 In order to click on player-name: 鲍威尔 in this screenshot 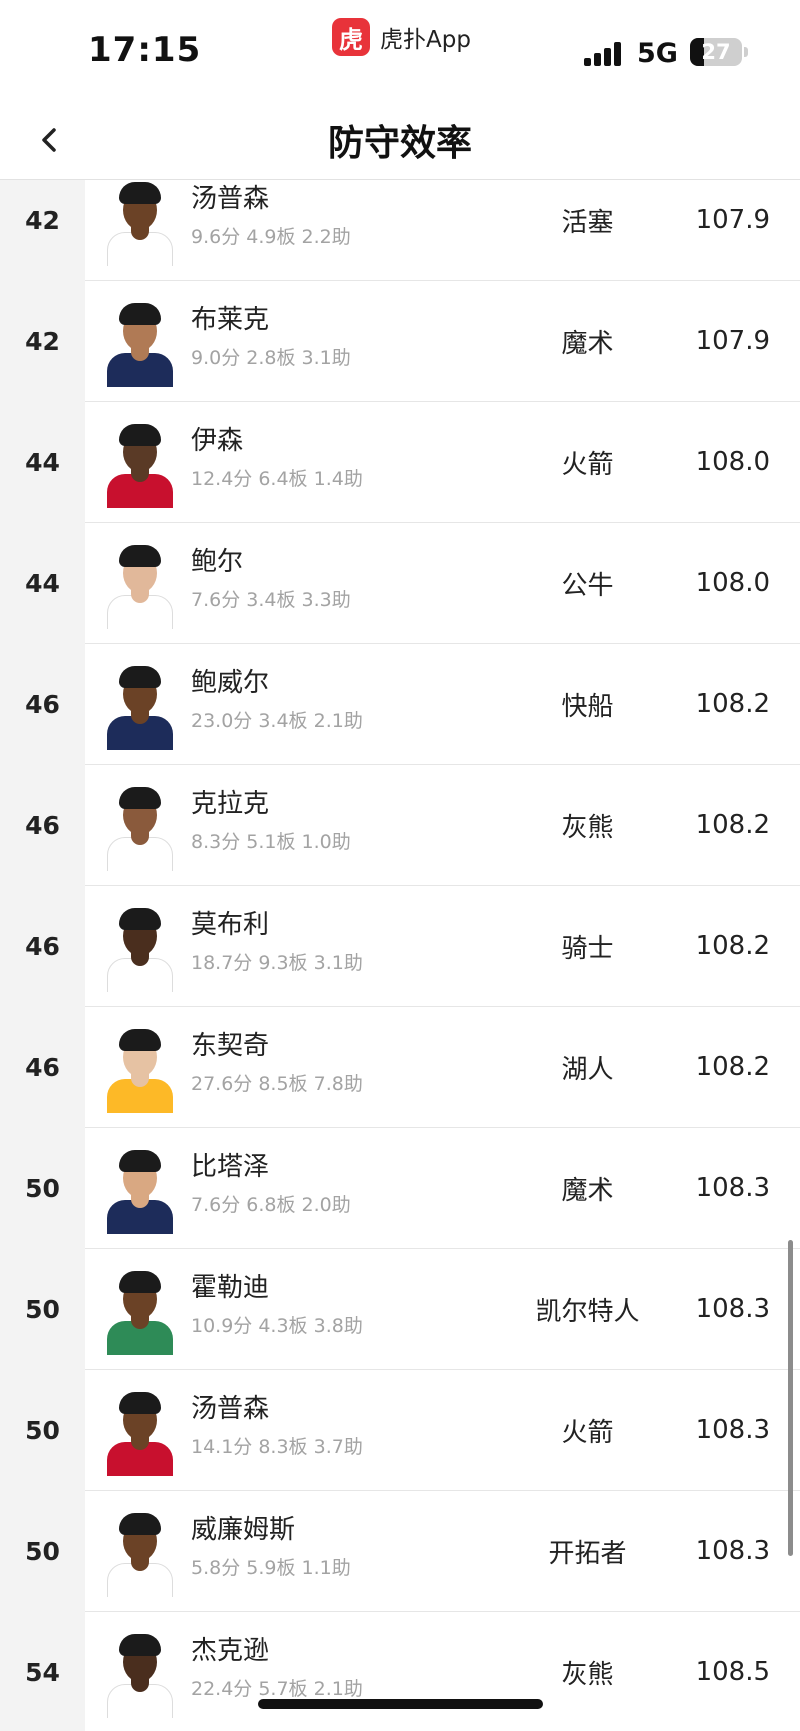, I will do `click(230, 680)`.